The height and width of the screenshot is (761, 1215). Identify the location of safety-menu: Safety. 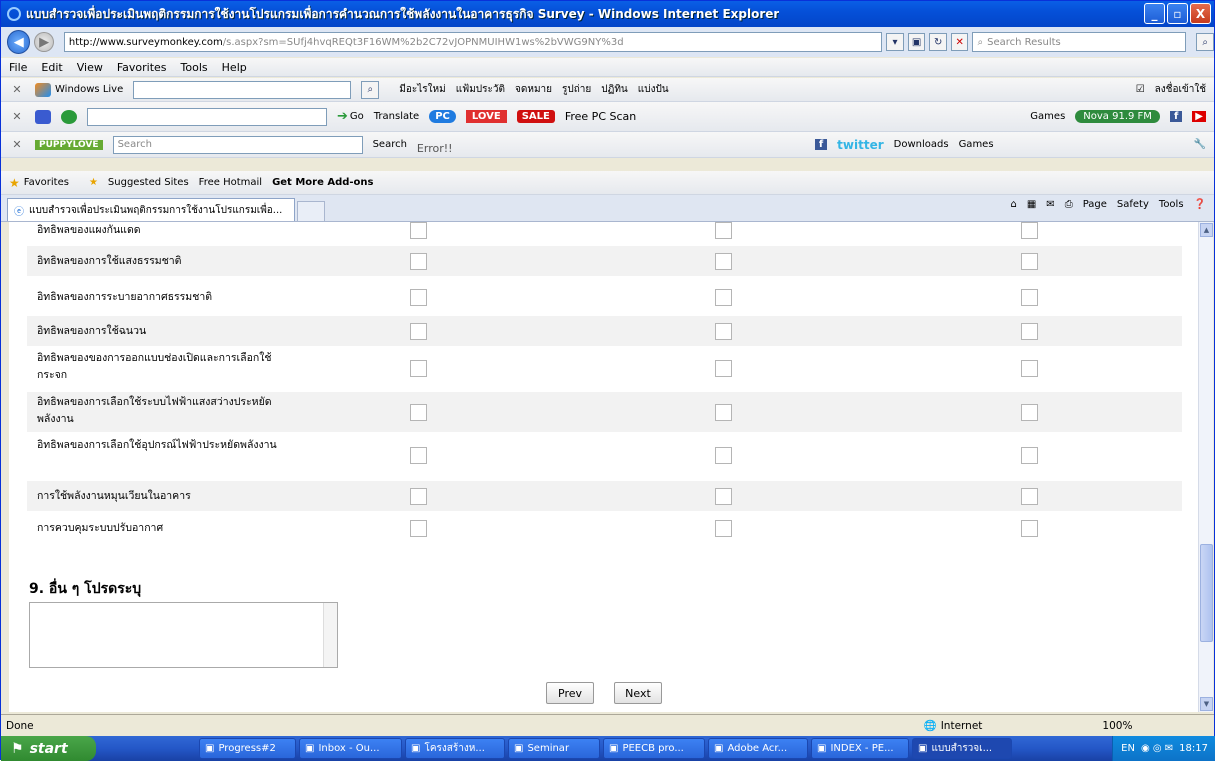
(1133, 204).